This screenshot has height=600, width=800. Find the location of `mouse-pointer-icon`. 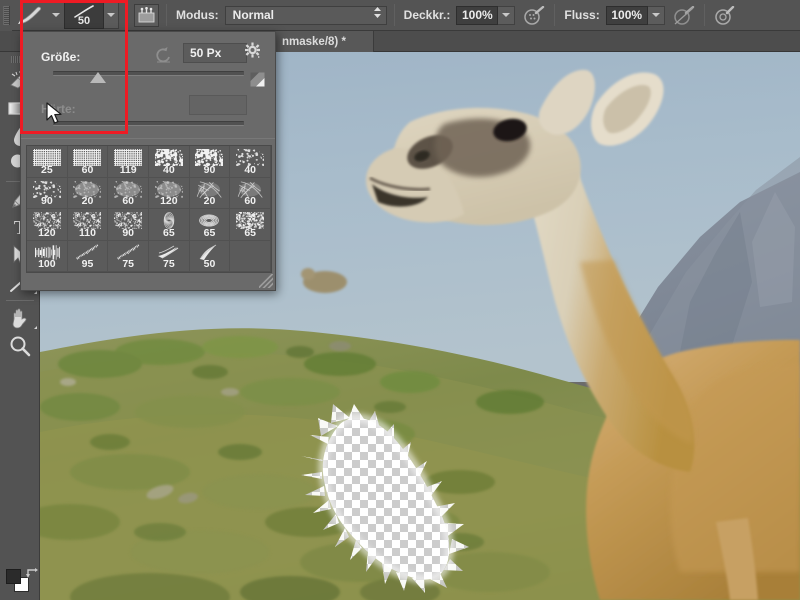

mouse-pointer-icon is located at coordinates (54, 113).